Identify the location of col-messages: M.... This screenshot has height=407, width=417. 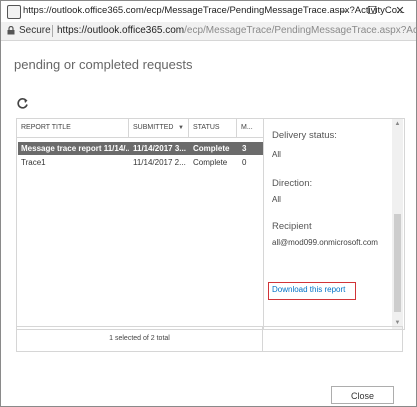
(250, 128).